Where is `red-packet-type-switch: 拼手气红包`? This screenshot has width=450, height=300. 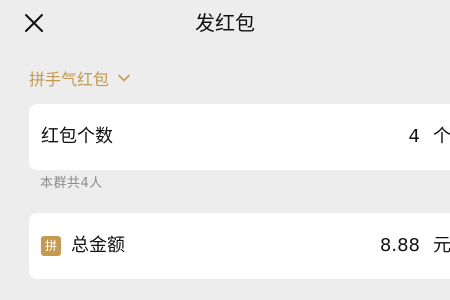
red-packet-type-switch: 拼手气红包 is located at coordinates (80, 78).